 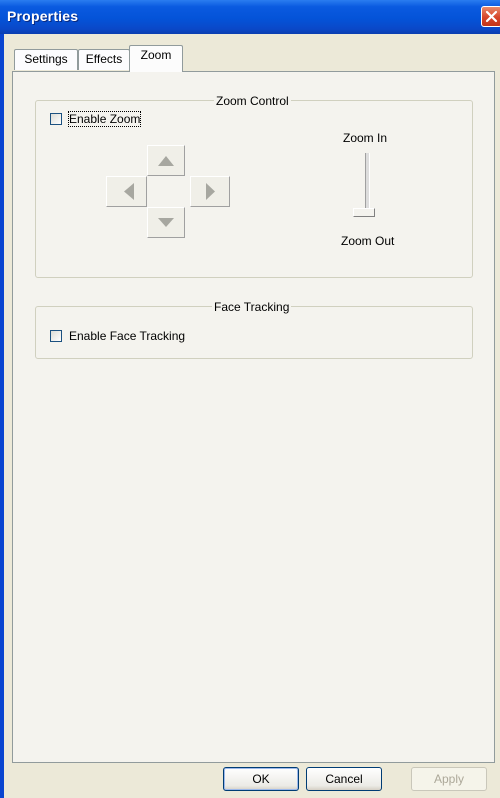 I want to click on pan-right-button, so click(x=210, y=191).